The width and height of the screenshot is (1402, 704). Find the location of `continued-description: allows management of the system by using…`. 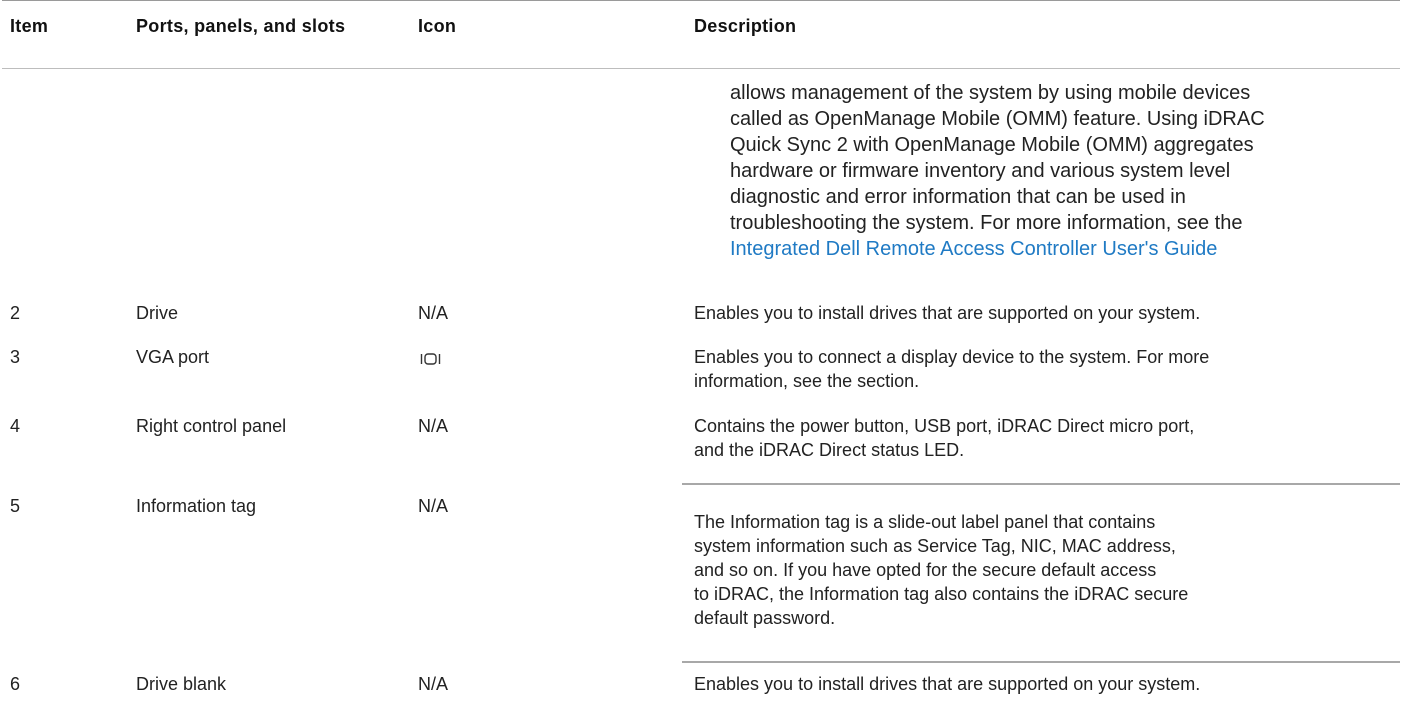

continued-description: allows management of the system by using… is located at coordinates (1063, 171).